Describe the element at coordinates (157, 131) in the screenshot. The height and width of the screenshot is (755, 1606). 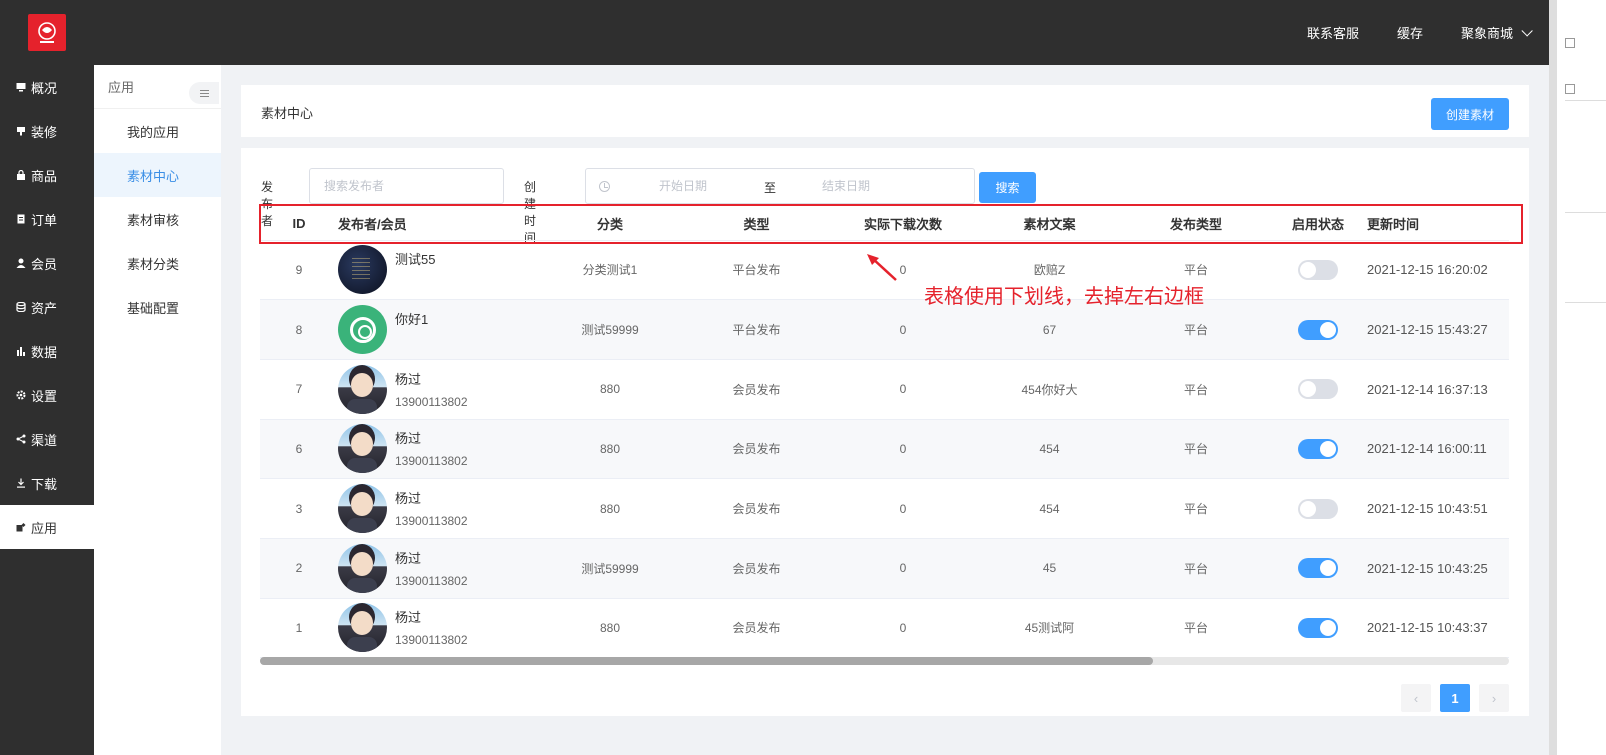
I see `subnav-item-my-apps: 我的应用` at that location.